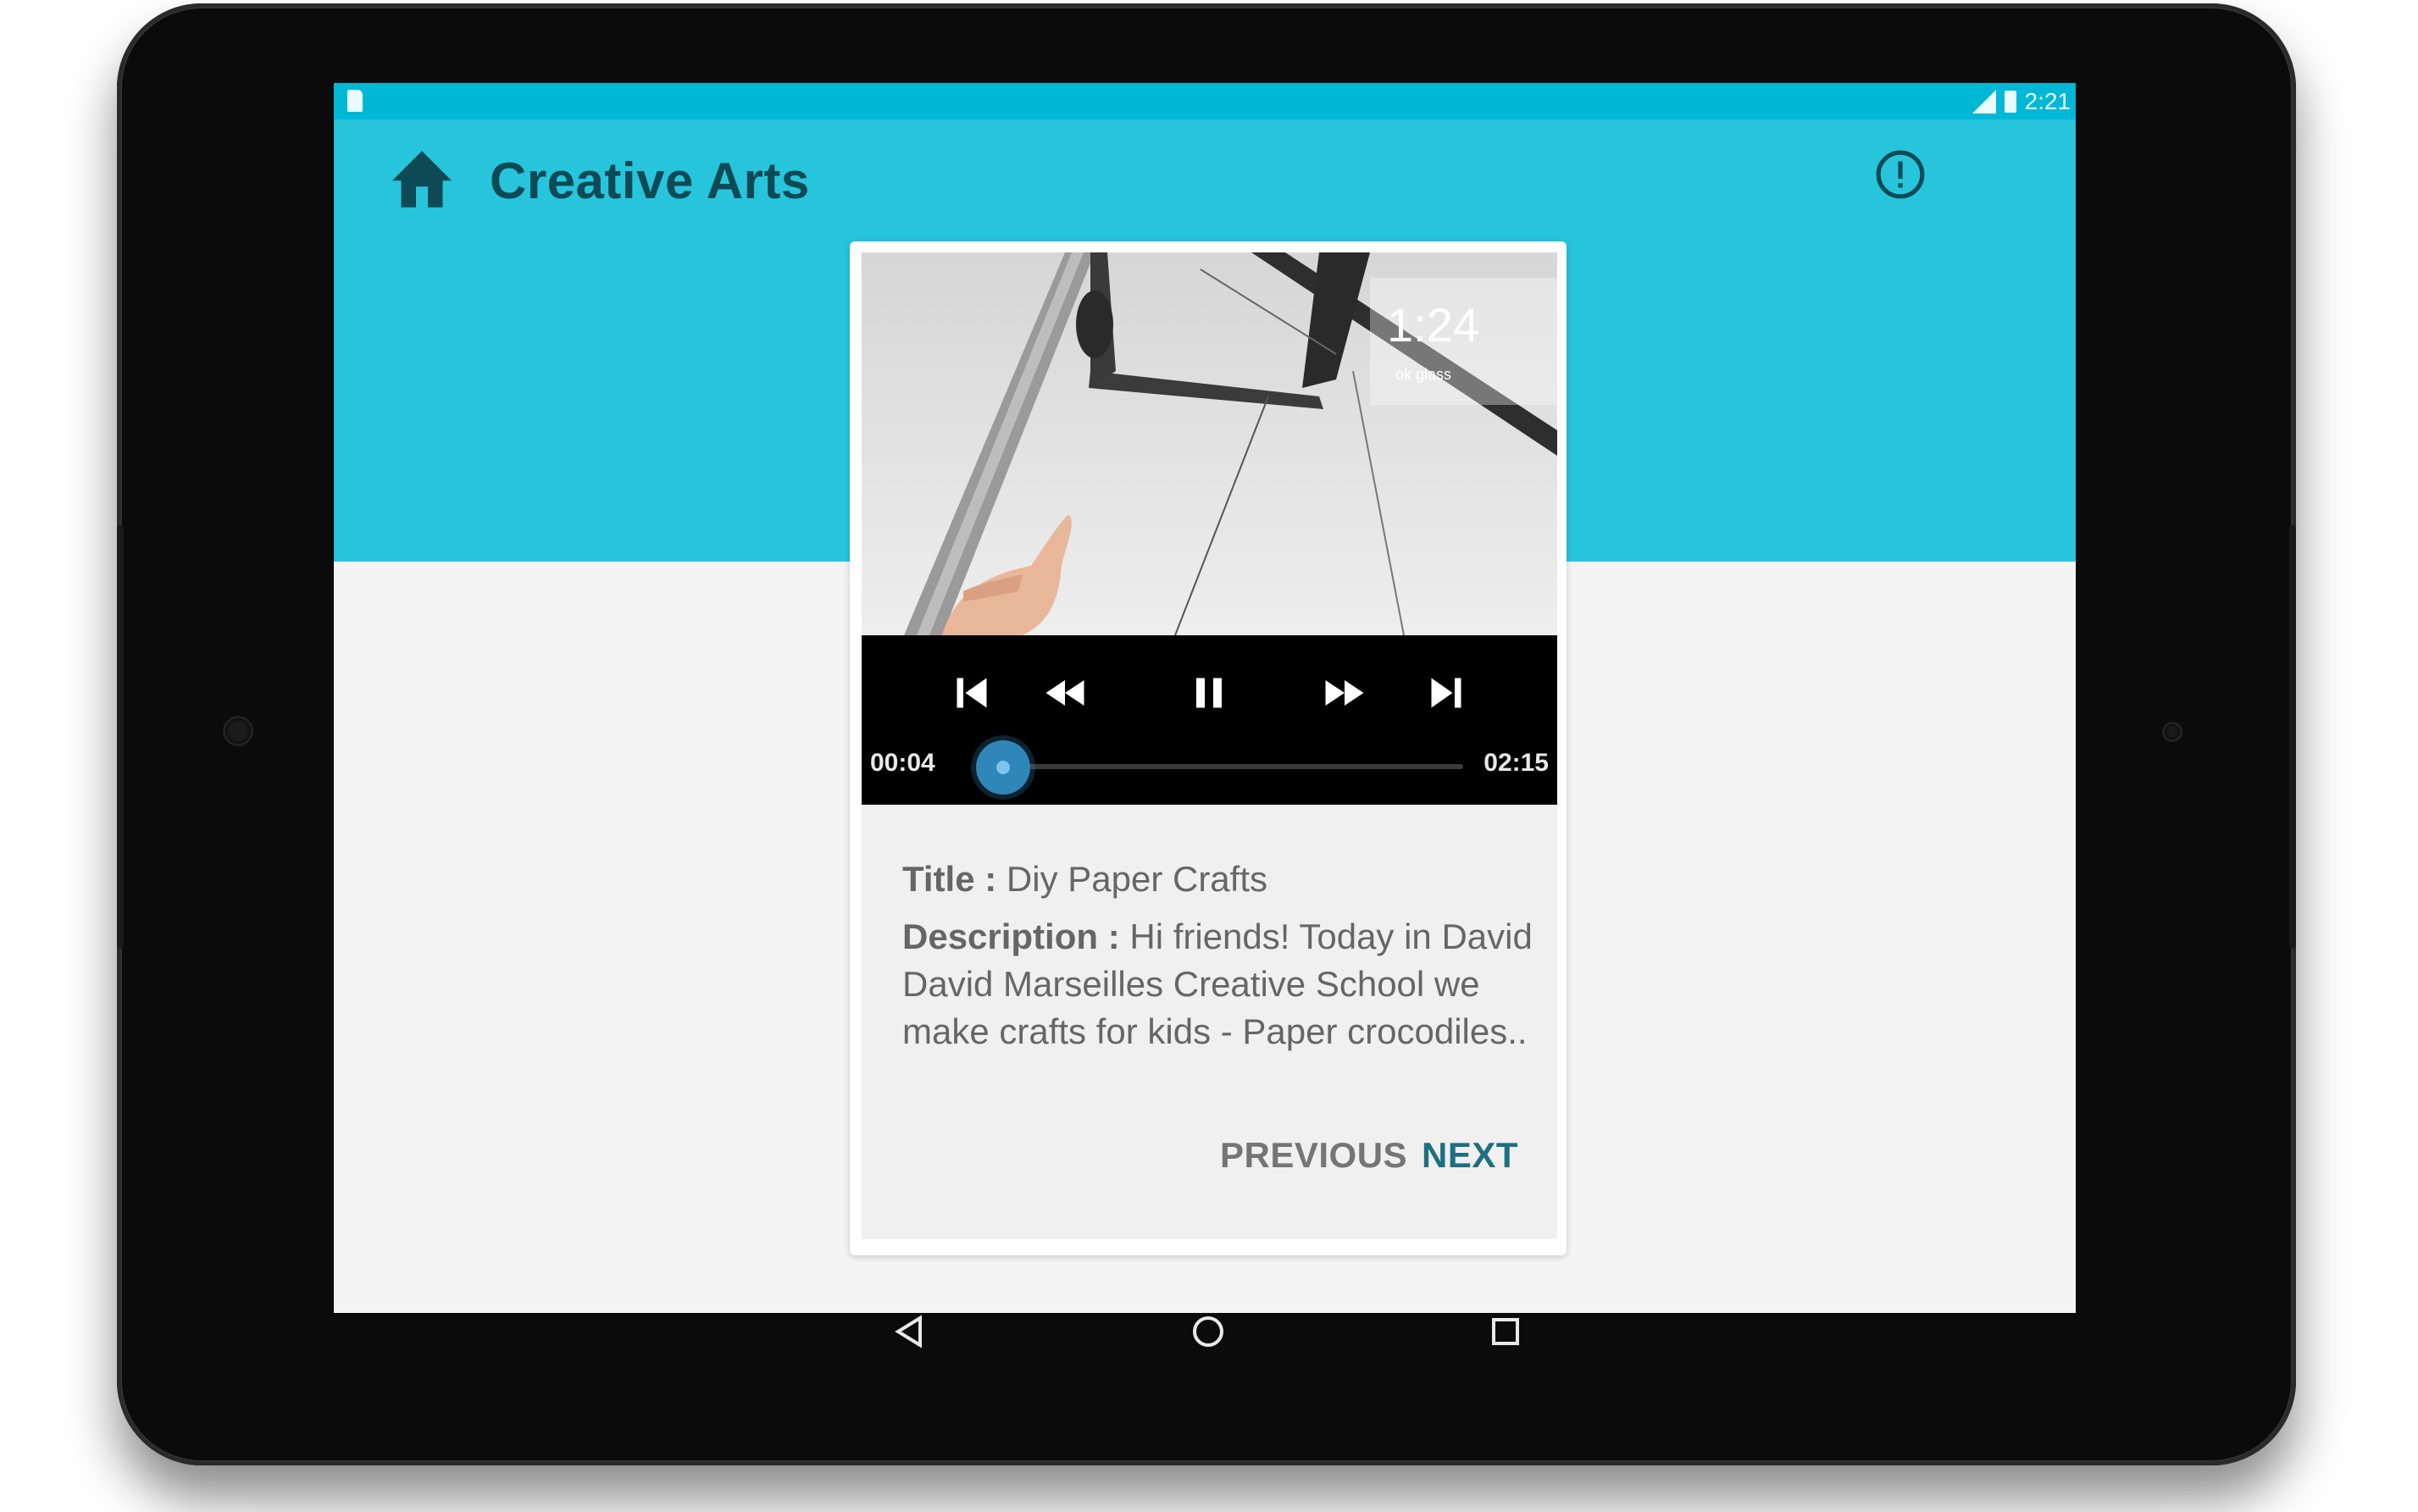 The image size is (2418, 1512). What do you see at coordinates (2010, 101) in the screenshot?
I see `battery-icon` at bounding box center [2010, 101].